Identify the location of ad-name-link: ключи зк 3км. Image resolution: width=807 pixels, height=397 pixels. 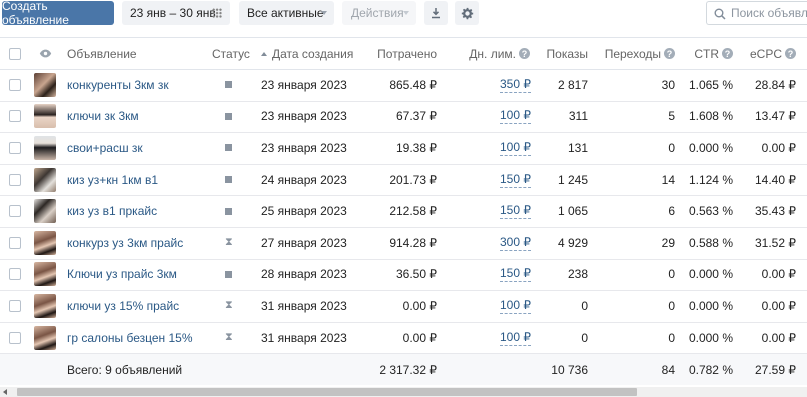
(103, 117).